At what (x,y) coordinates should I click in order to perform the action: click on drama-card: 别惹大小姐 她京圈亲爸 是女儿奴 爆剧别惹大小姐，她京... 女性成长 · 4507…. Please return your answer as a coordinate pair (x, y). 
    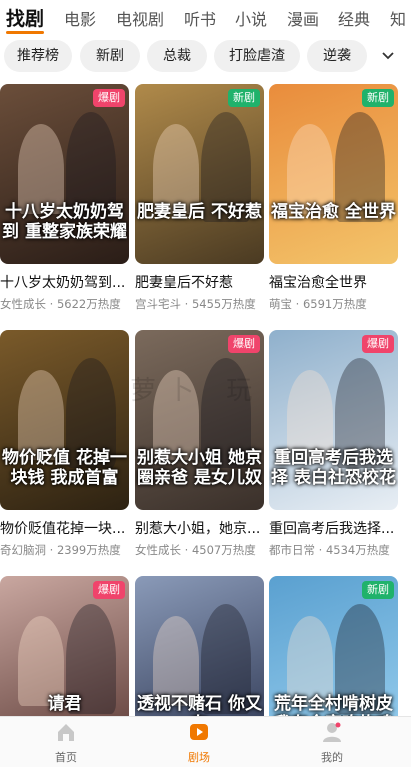
    Looking at the image, I should click on (199, 444).